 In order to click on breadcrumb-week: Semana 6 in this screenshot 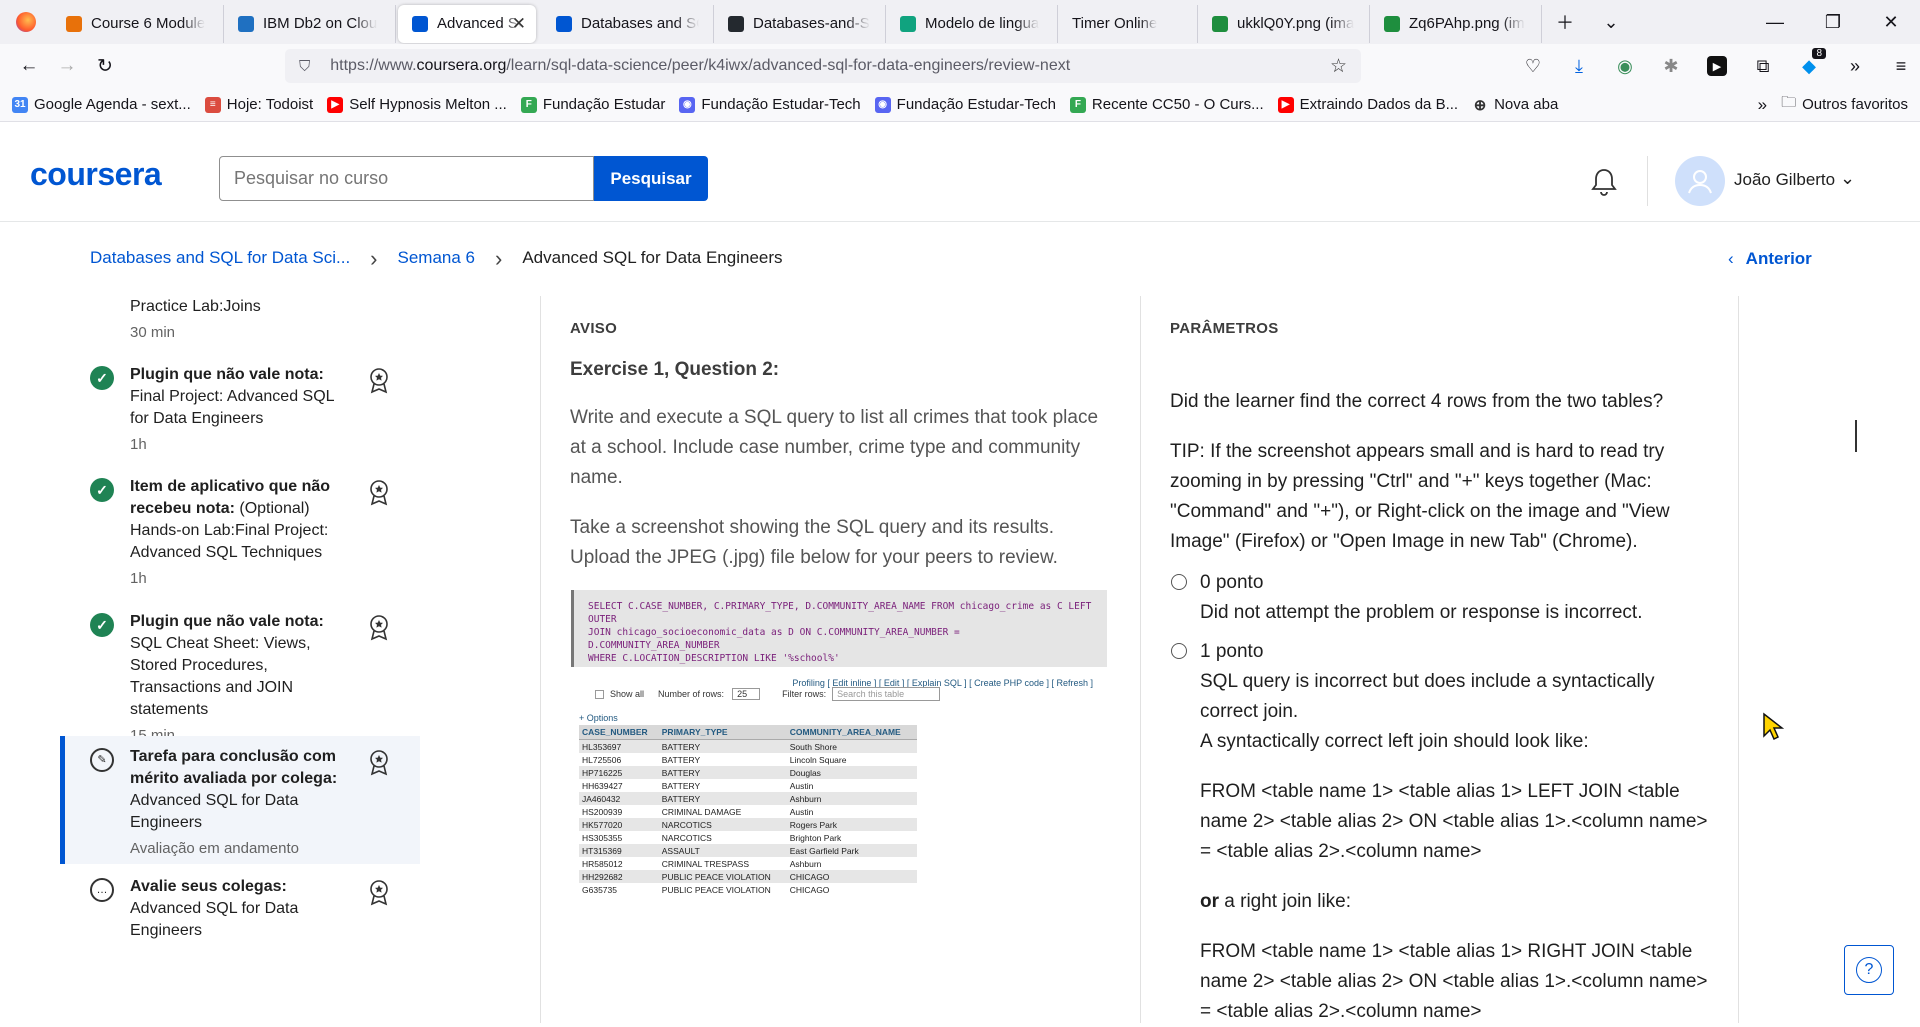, I will do `click(437, 258)`.